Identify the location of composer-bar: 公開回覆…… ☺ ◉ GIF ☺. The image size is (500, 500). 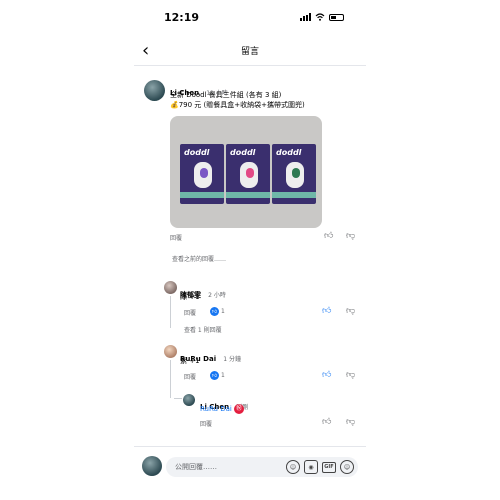
(250, 466).